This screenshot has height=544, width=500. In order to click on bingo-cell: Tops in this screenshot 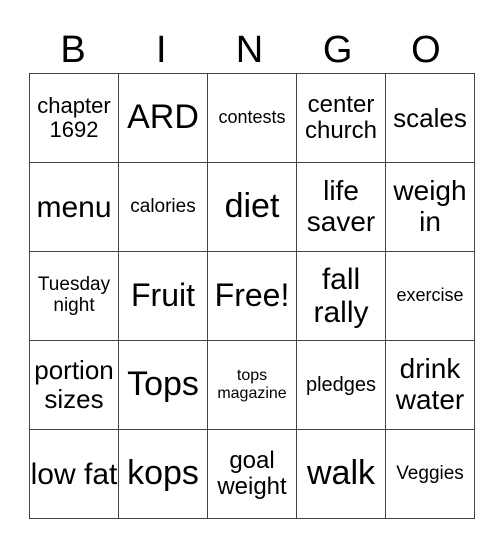, I will do `click(163, 385)`.